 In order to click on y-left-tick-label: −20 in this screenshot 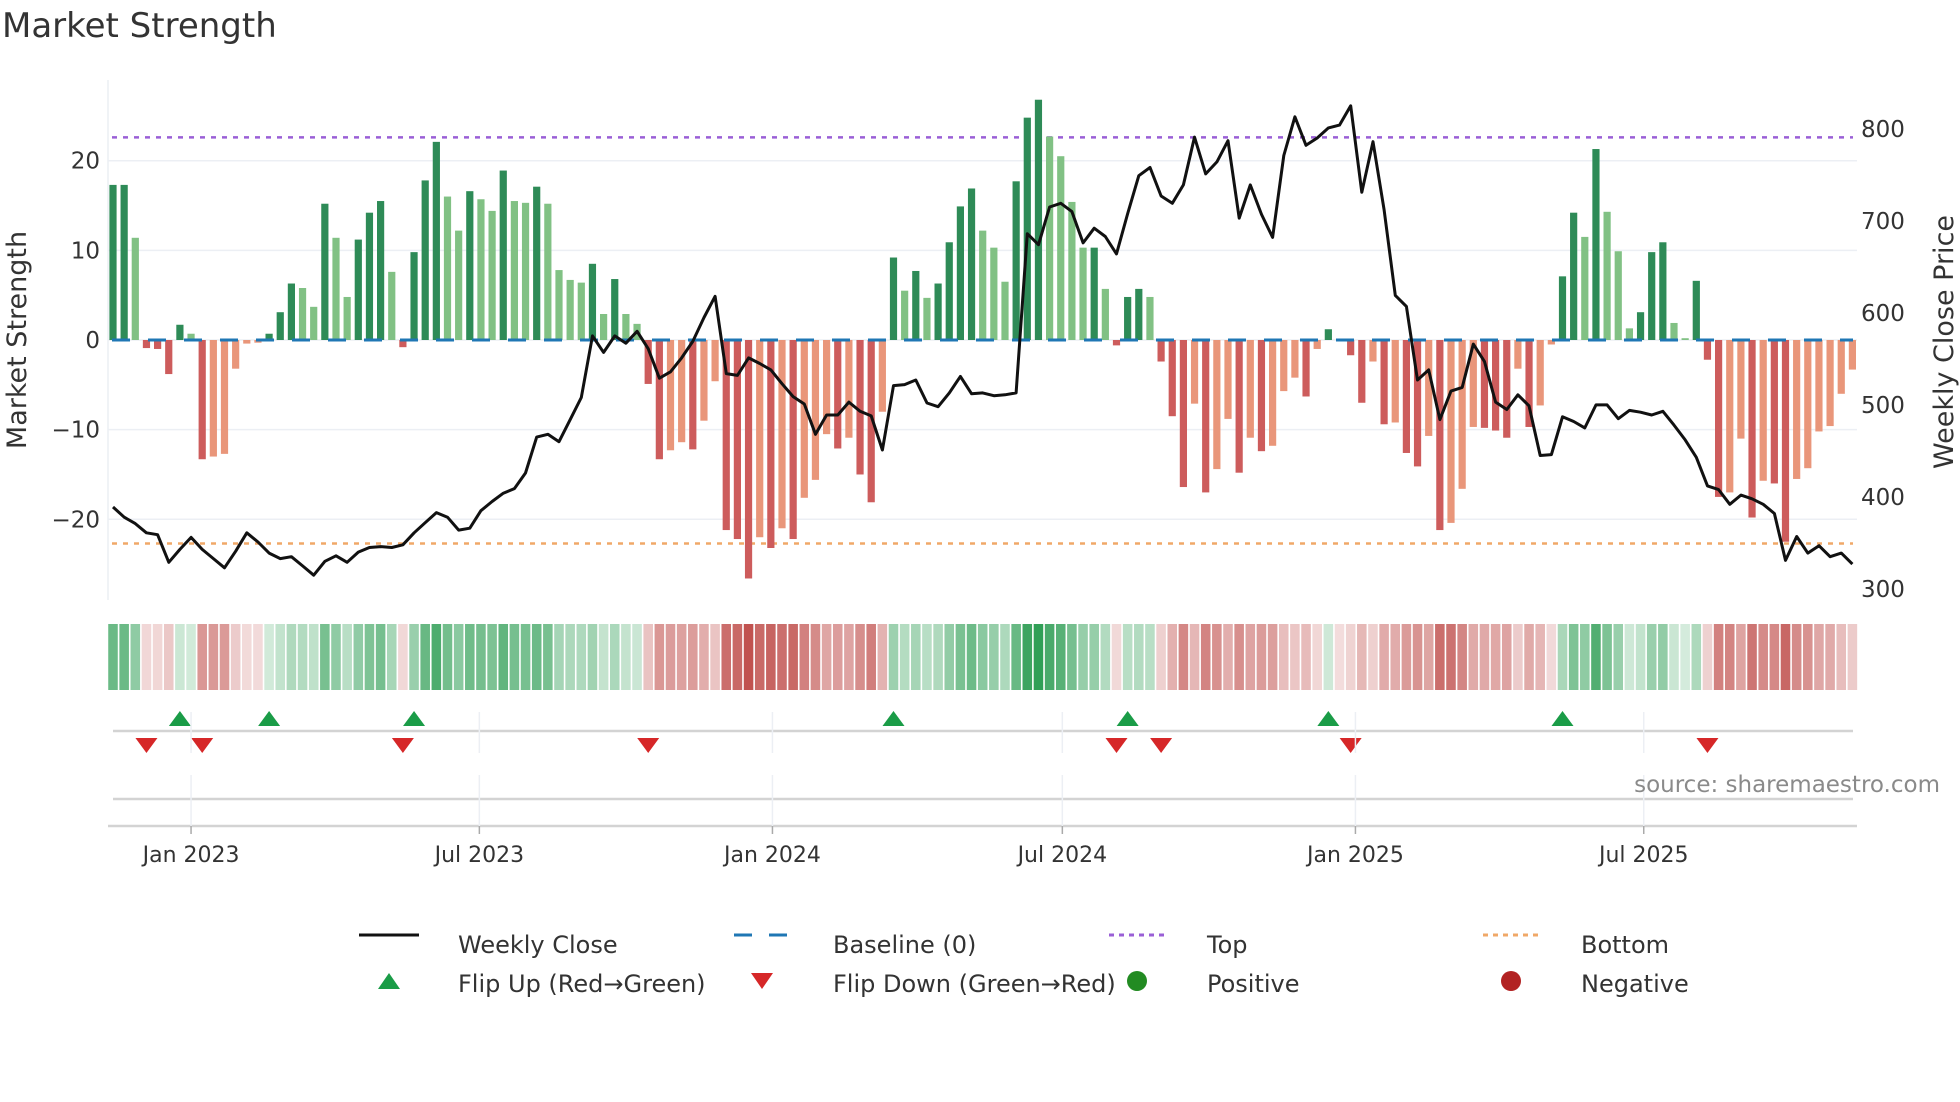, I will do `click(75, 520)`.